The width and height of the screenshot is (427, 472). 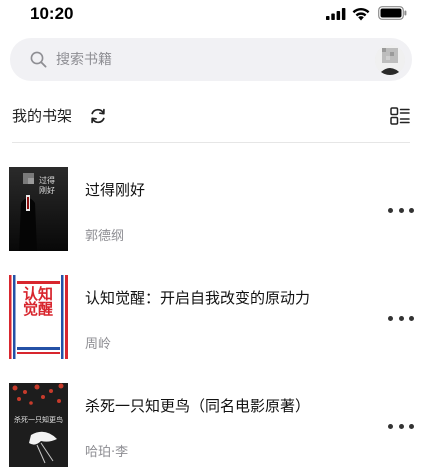 I want to click on book-cover-text: 杀死一只知更鸟, so click(x=38, y=420).